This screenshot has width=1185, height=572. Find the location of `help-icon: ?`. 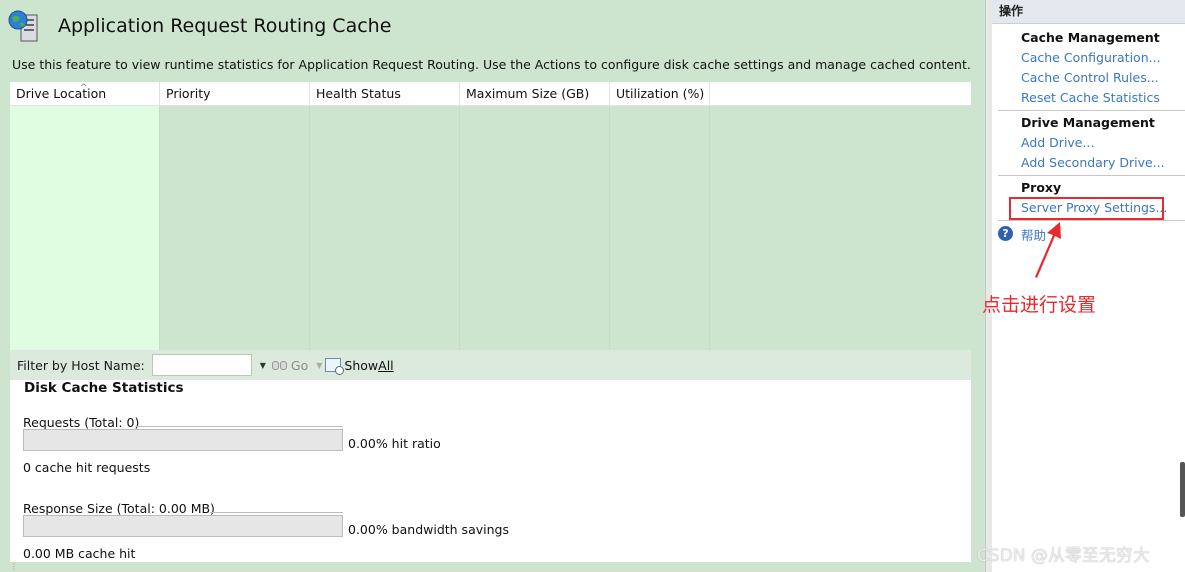

help-icon: ? is located at coordinates (1005, 233).